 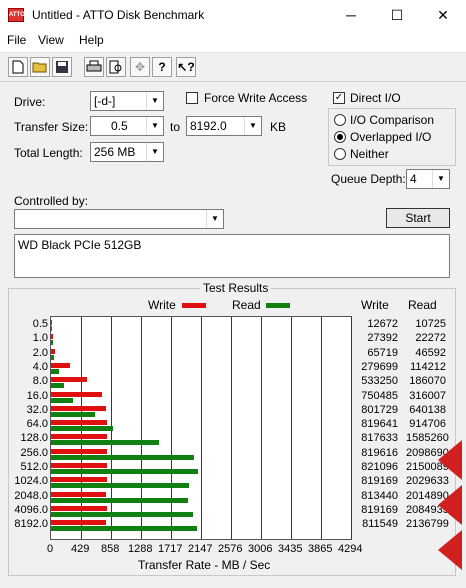 I want to click on read-value: 10725, so click(x=430, y=324).